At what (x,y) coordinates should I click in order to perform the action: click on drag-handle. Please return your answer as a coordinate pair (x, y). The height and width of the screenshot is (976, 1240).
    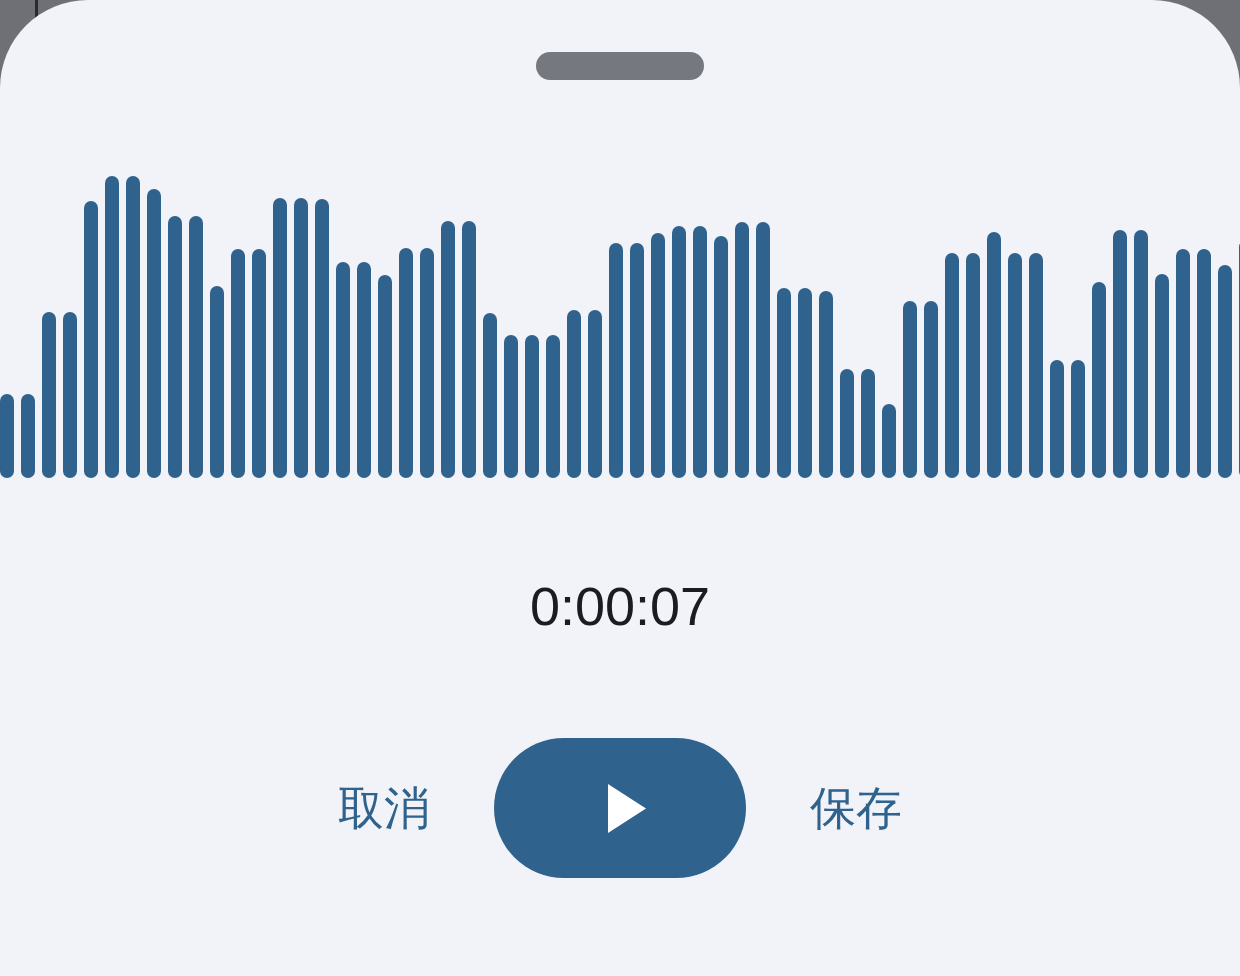
    Looking at the image, I should click on (620, 66).